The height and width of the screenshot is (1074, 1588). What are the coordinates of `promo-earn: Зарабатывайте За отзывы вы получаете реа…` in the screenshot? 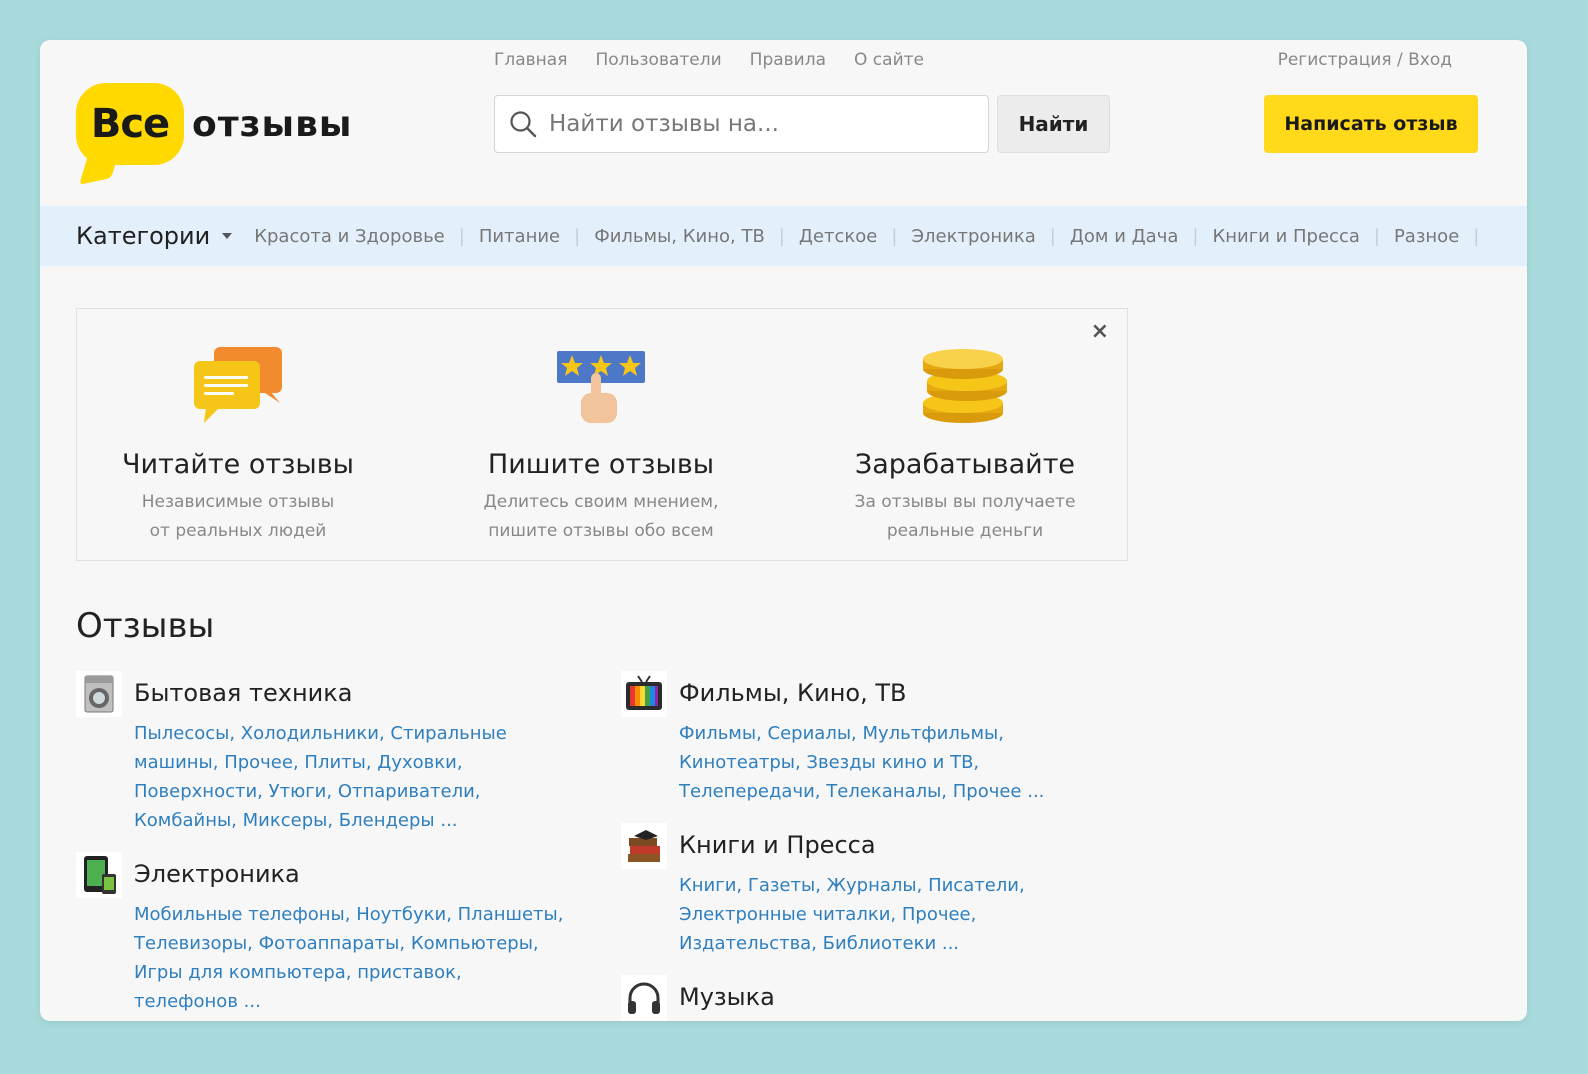 It's located at (965, 442).